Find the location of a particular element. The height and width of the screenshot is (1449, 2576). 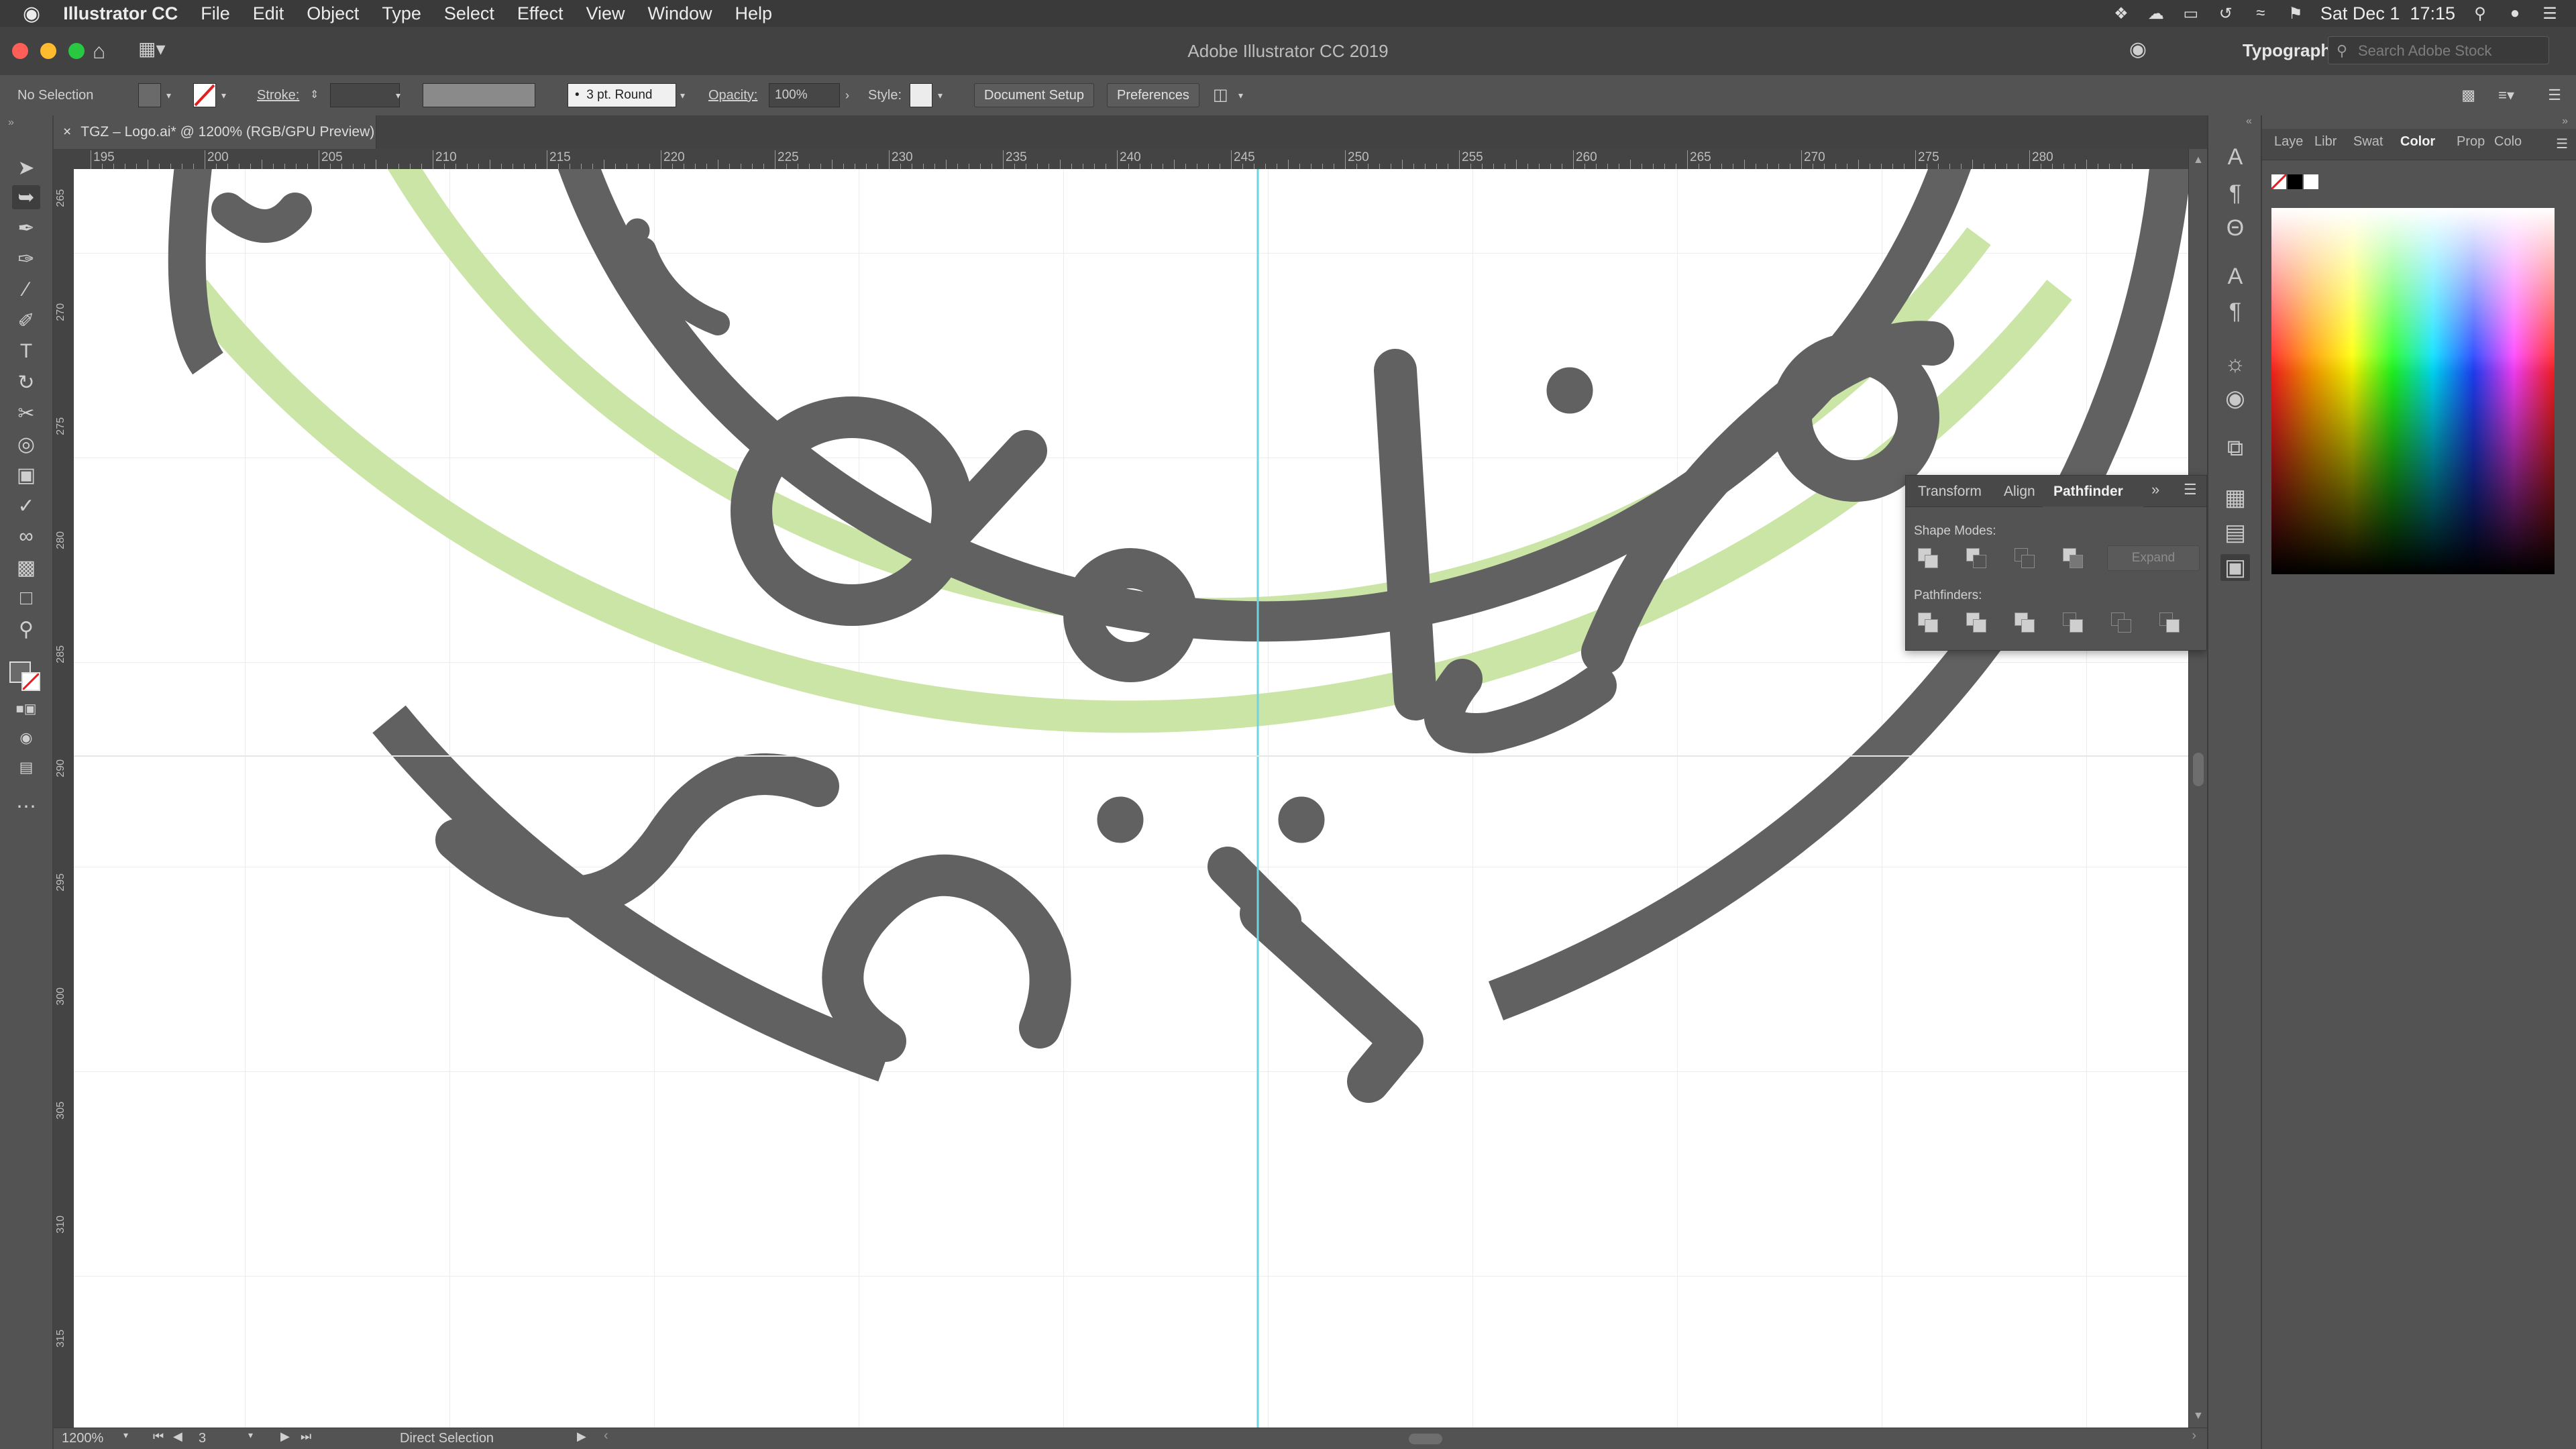

dropbox-icon: ❖ is located at coordinates (2121, 14).